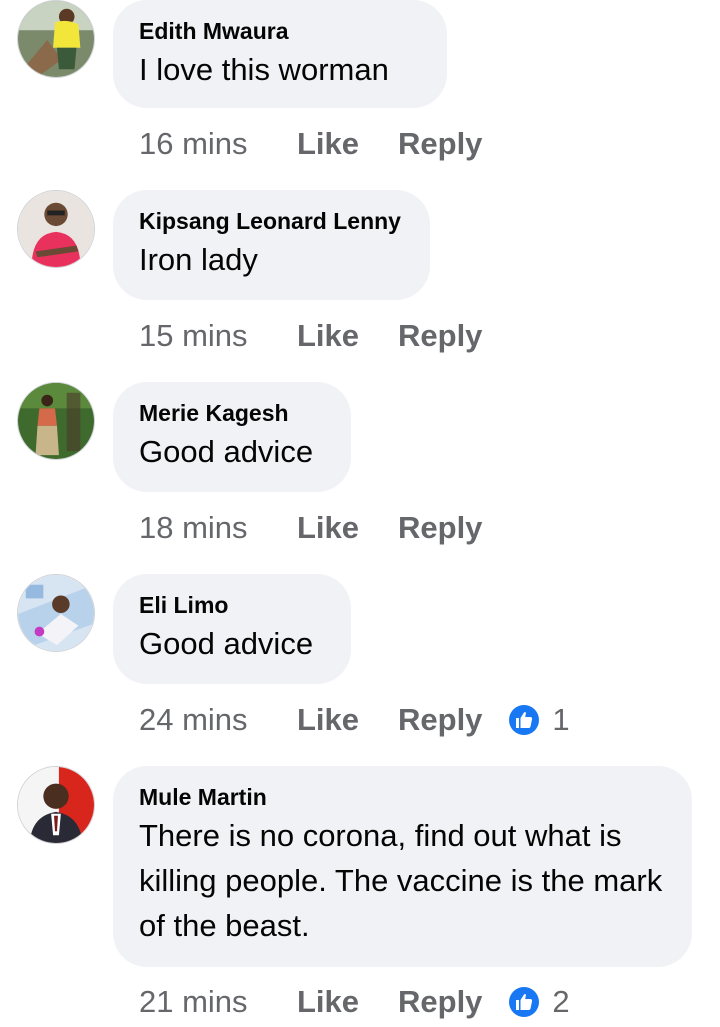  Describe the element at coordinates (561, 719) in the screenshot. I see `reaction-count: 1` at that location.